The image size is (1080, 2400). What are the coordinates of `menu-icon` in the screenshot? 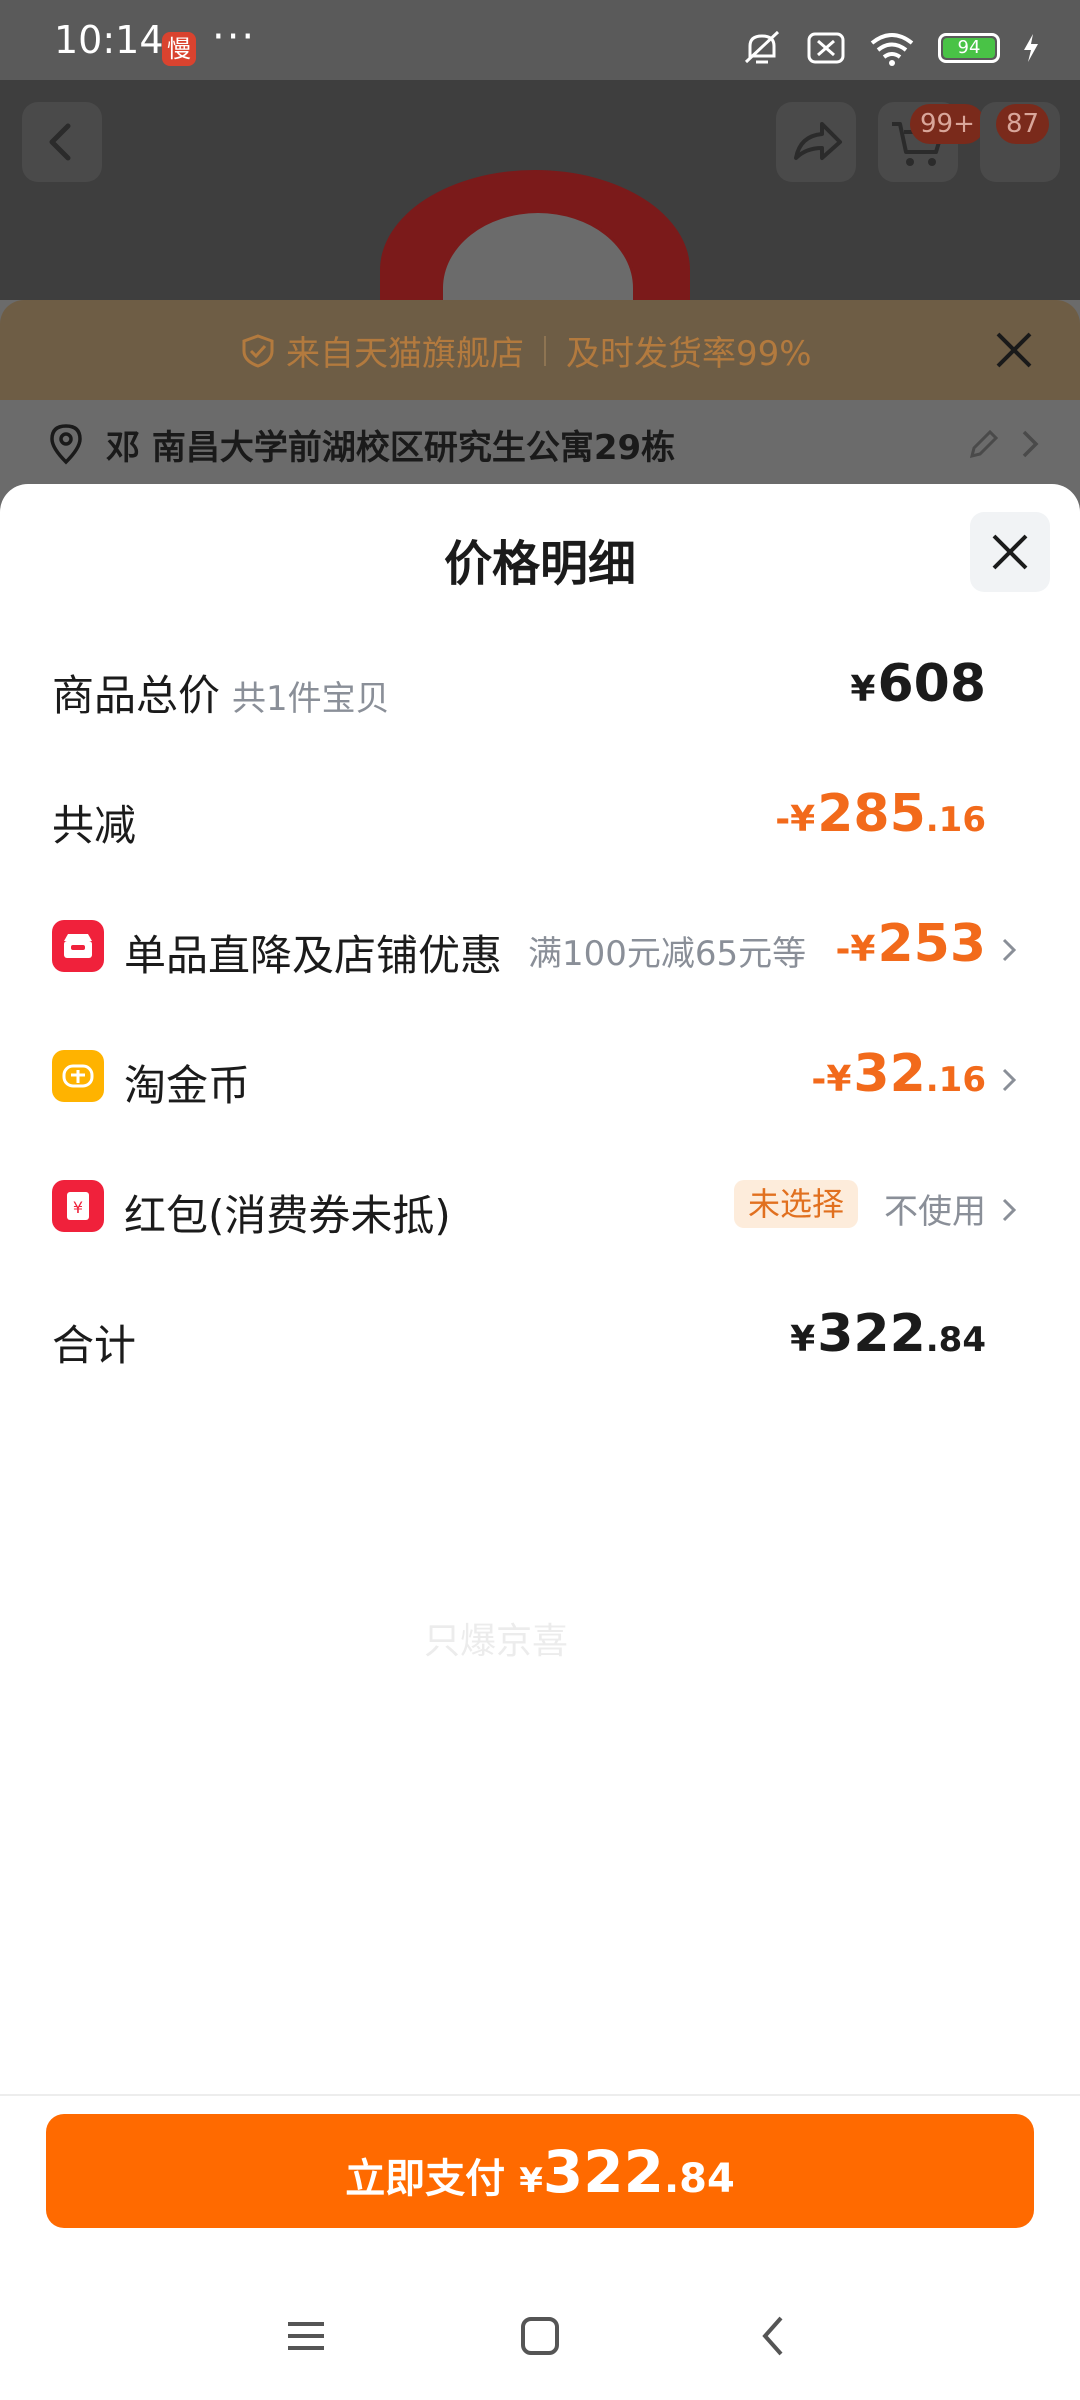 It's located at (306, 2336).